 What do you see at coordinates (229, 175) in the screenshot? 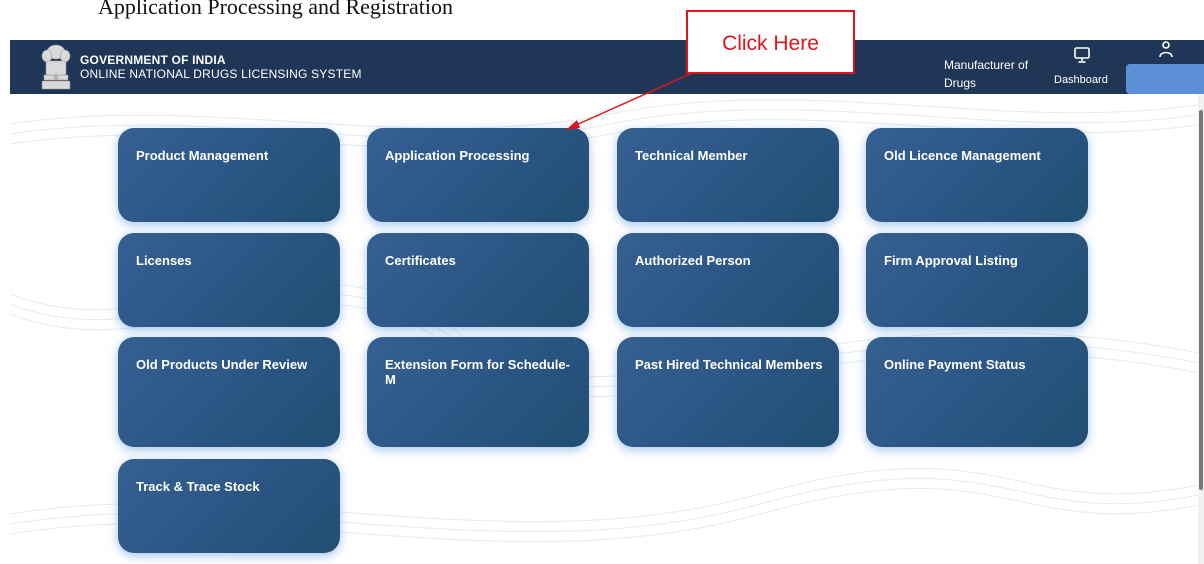
I see `tile-product-management: Product Management` at bounding box center [229, 175].